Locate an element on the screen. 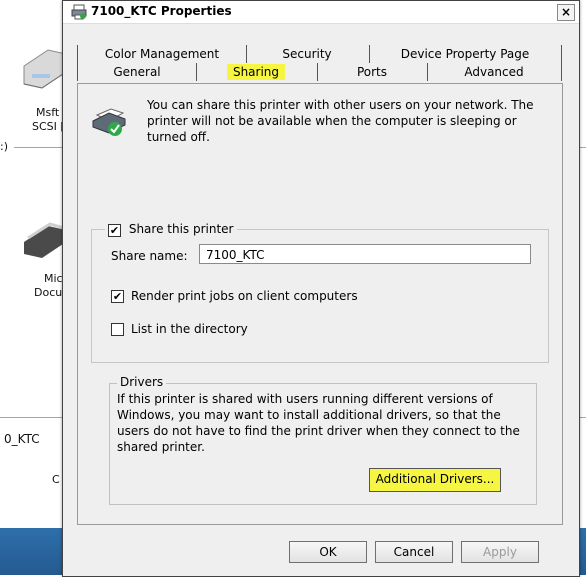 The image size is (586, 577). title-bar: 7100_KTC Properties × is located at coordinates (321, 12).